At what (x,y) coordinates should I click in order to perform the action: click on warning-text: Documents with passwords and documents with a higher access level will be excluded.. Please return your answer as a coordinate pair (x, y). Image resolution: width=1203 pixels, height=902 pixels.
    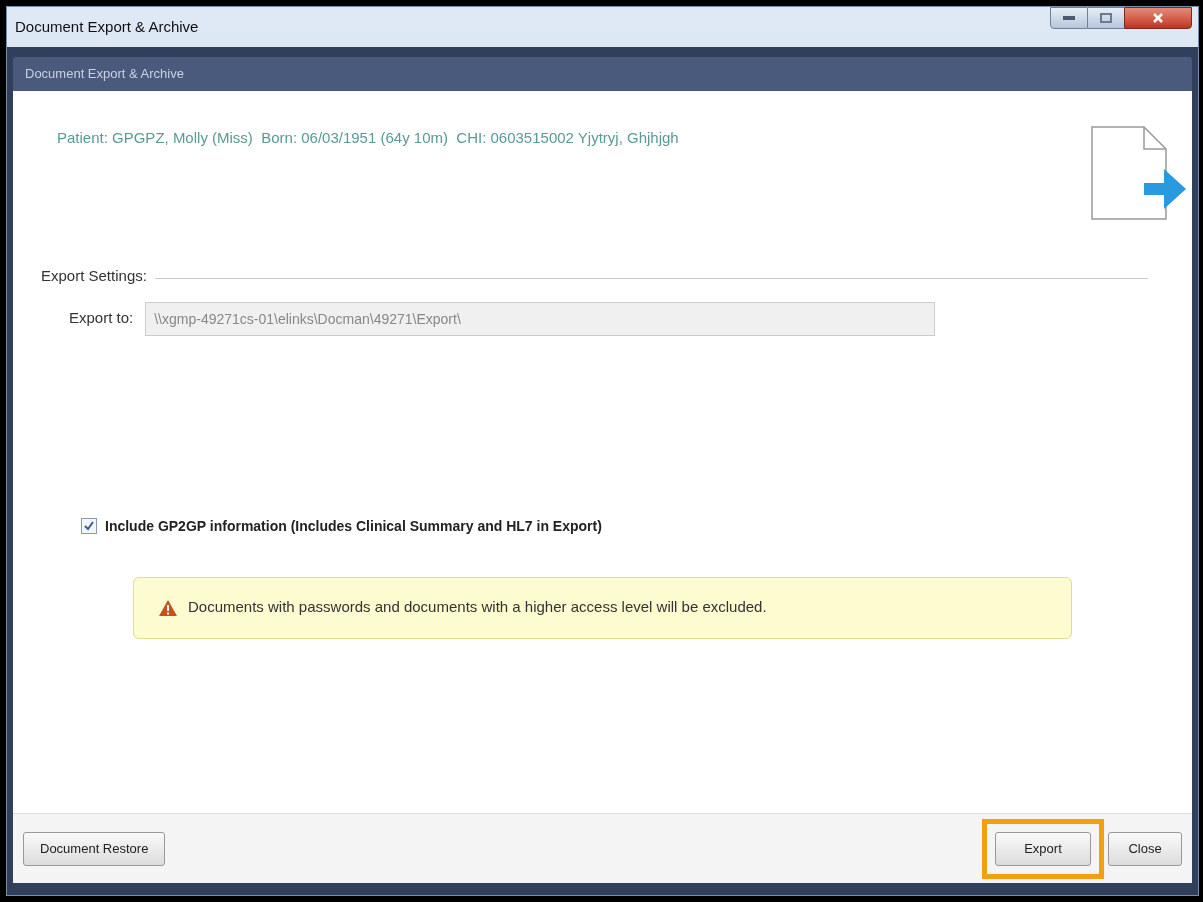
    Looking at the image, I should click on (477, 607).